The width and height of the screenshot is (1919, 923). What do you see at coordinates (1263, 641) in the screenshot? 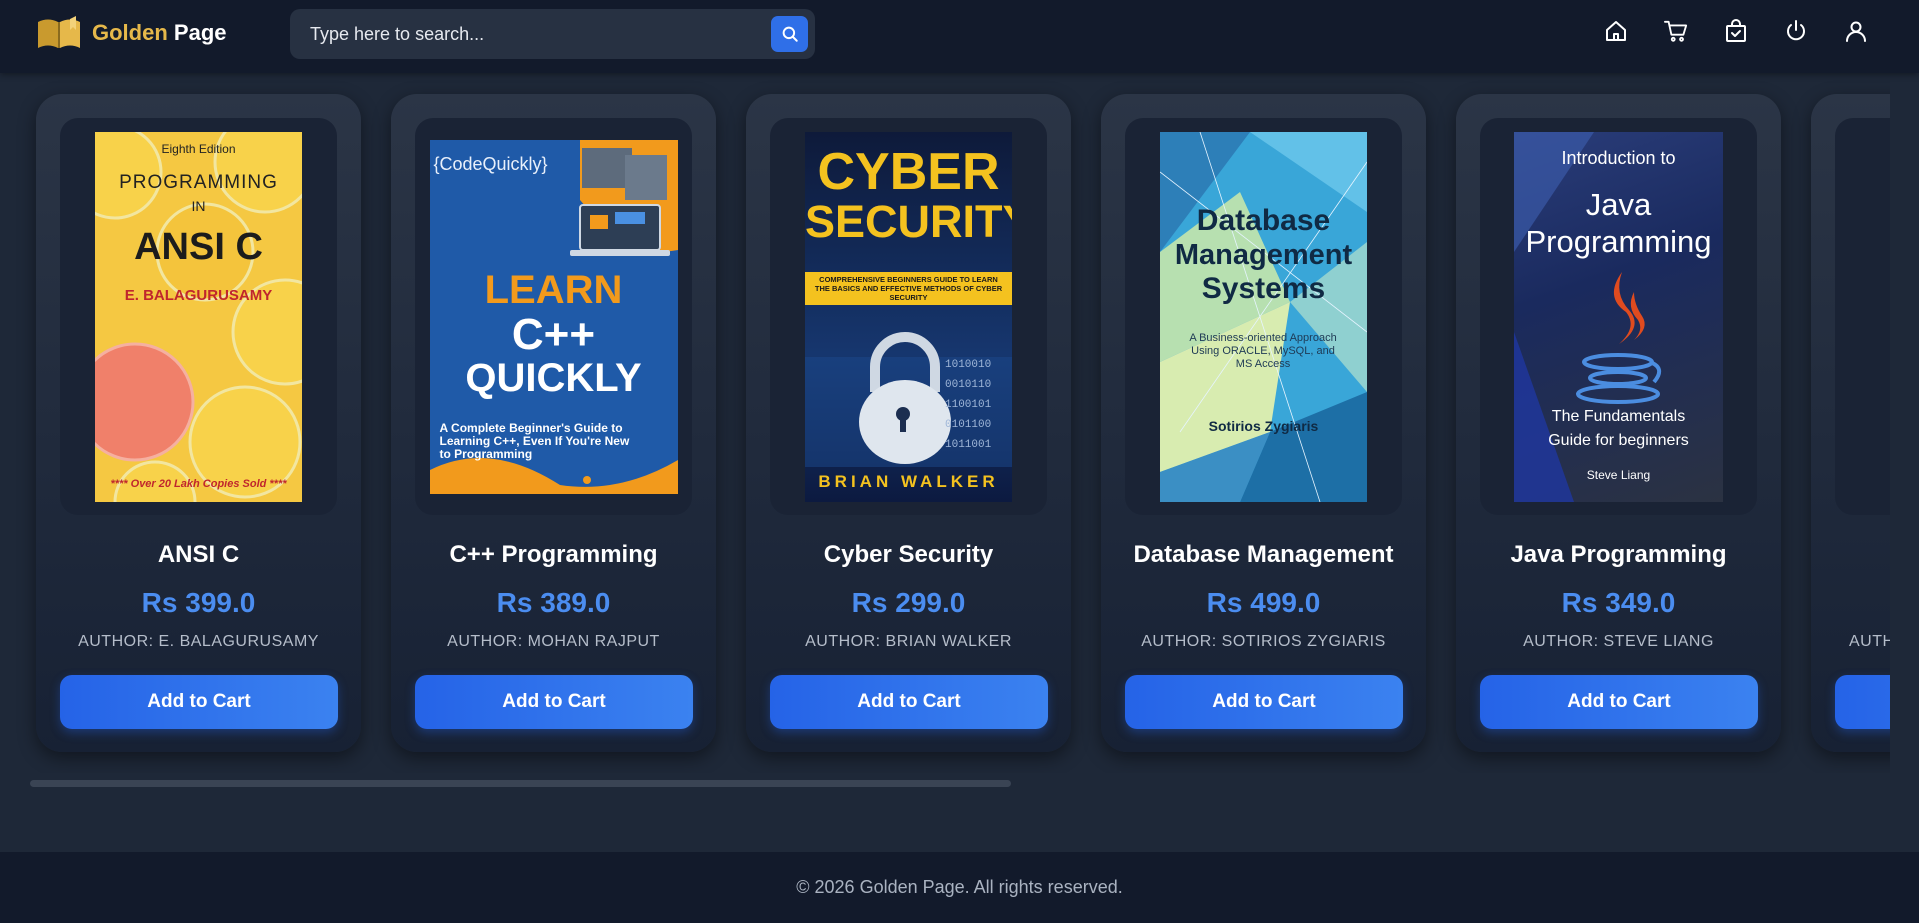
I see `book-author: AUTHOR: SOTIRIOS ZYGIARIS` at bounding box center [1263, 641].